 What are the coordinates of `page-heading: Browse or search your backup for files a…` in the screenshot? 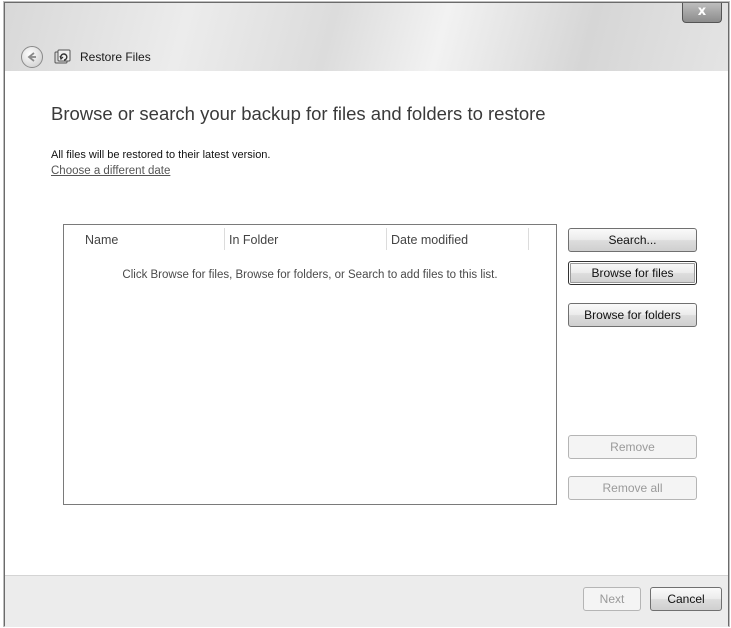 It's located at (298, 113).